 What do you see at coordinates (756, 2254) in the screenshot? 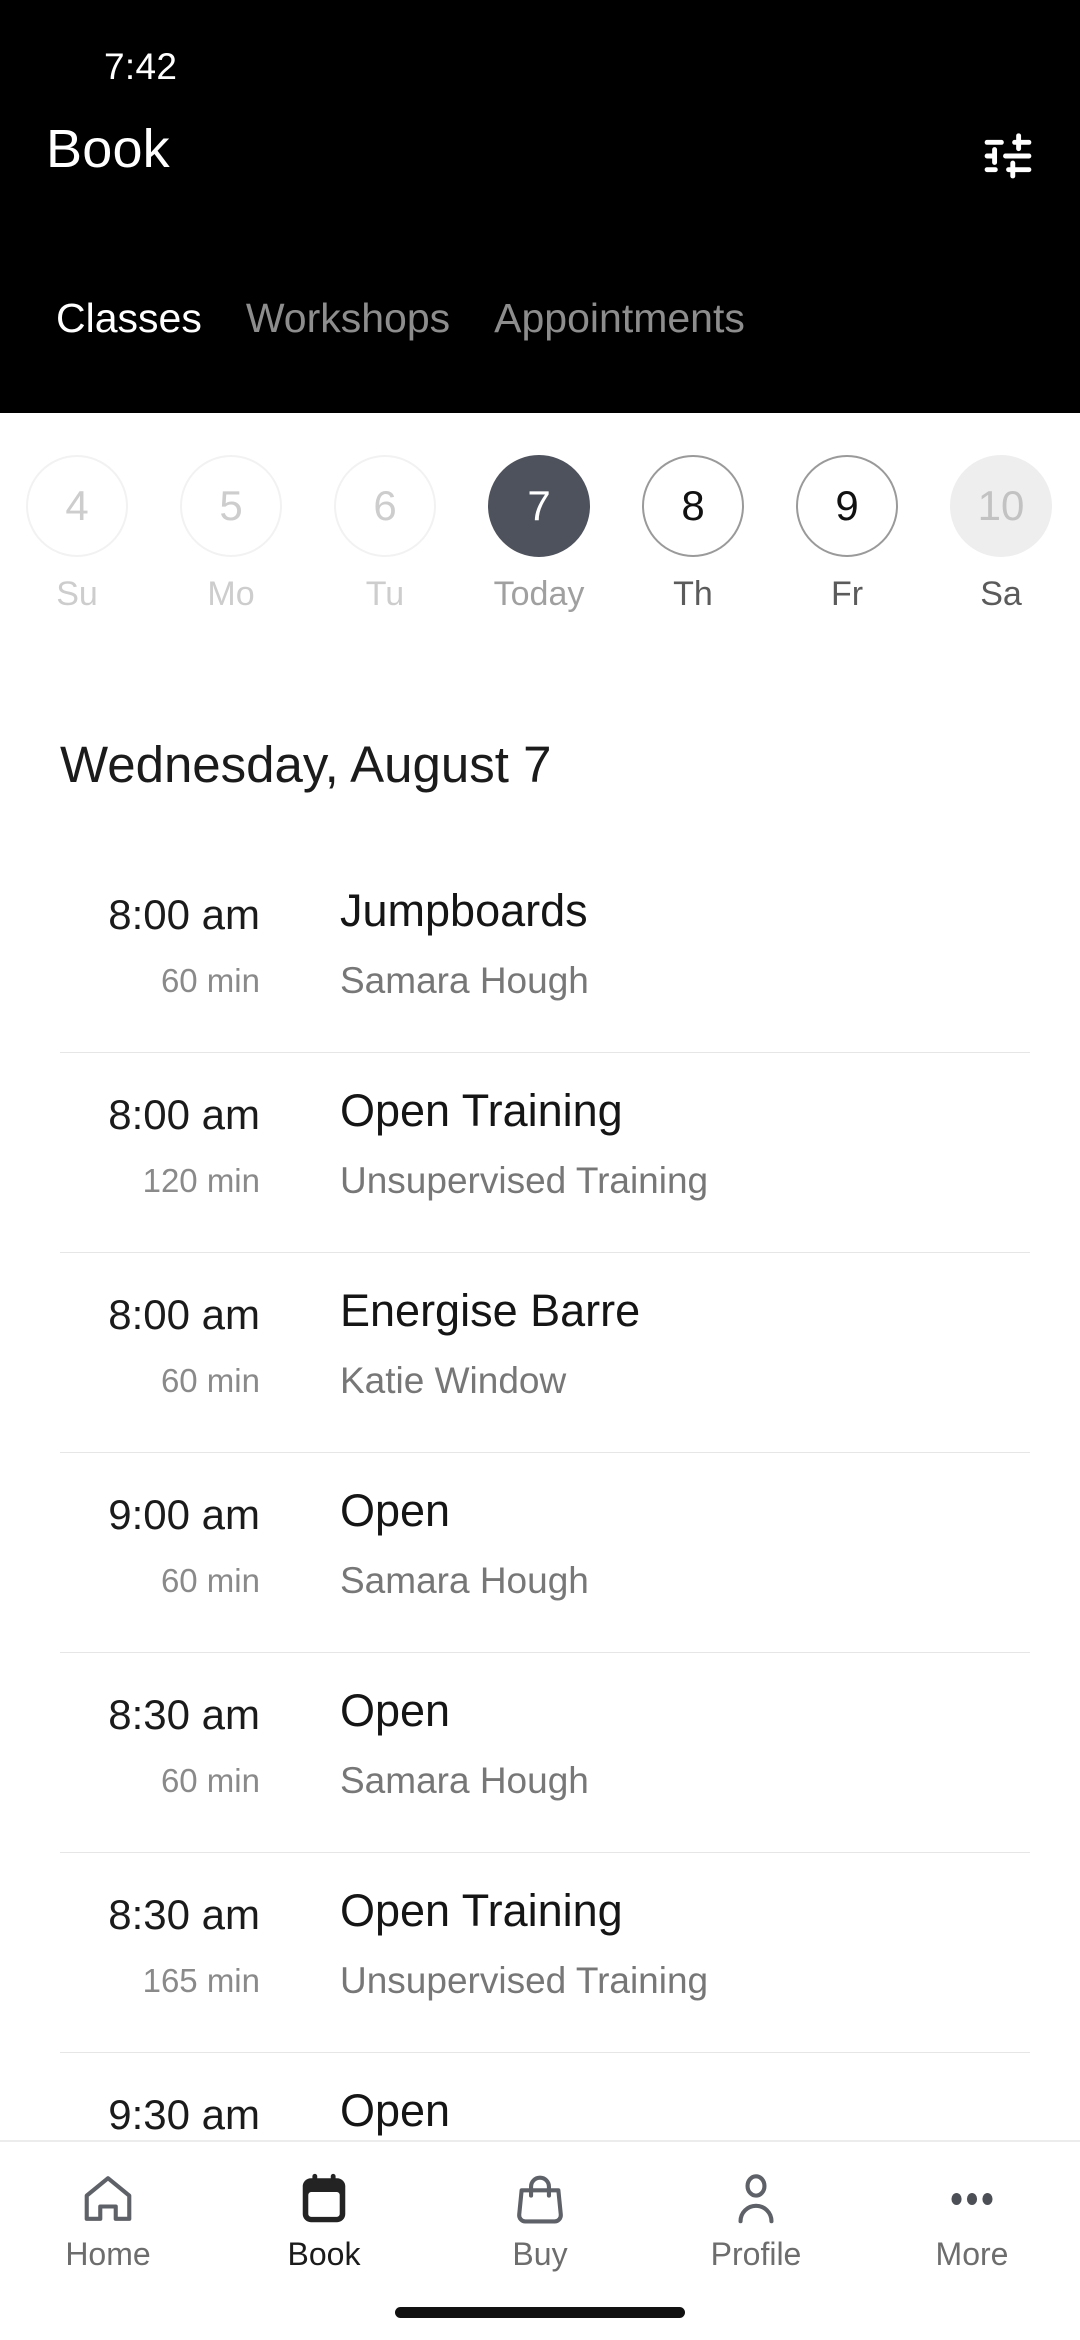
I see `nav-label-profile: Profile` at bounding box center [756, 2254].